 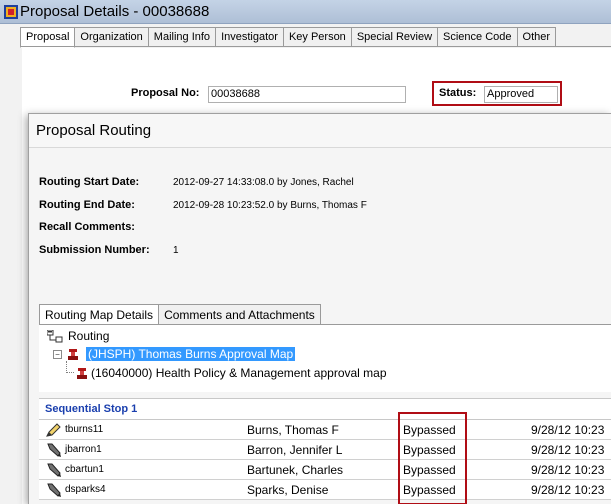 I want to click on tree-node-approval-map: − (JHSPH) Thomas Burns Approval Map, so click(x=174, y=354).